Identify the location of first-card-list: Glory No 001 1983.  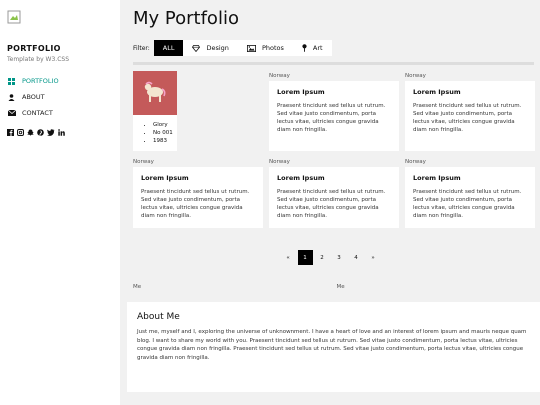
(155, 133).